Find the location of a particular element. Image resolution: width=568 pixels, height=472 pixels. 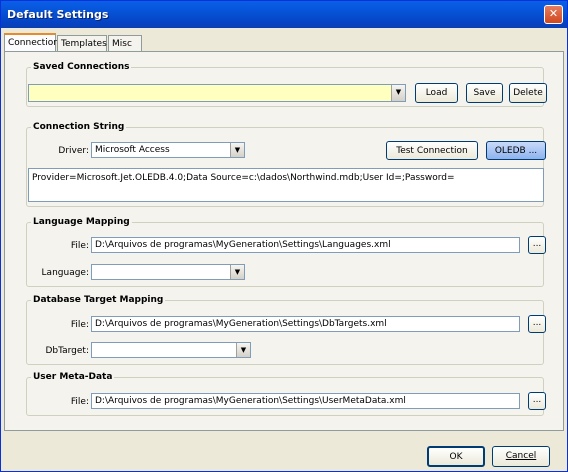

language-file-label: File: is located at coordinates (79, 246).